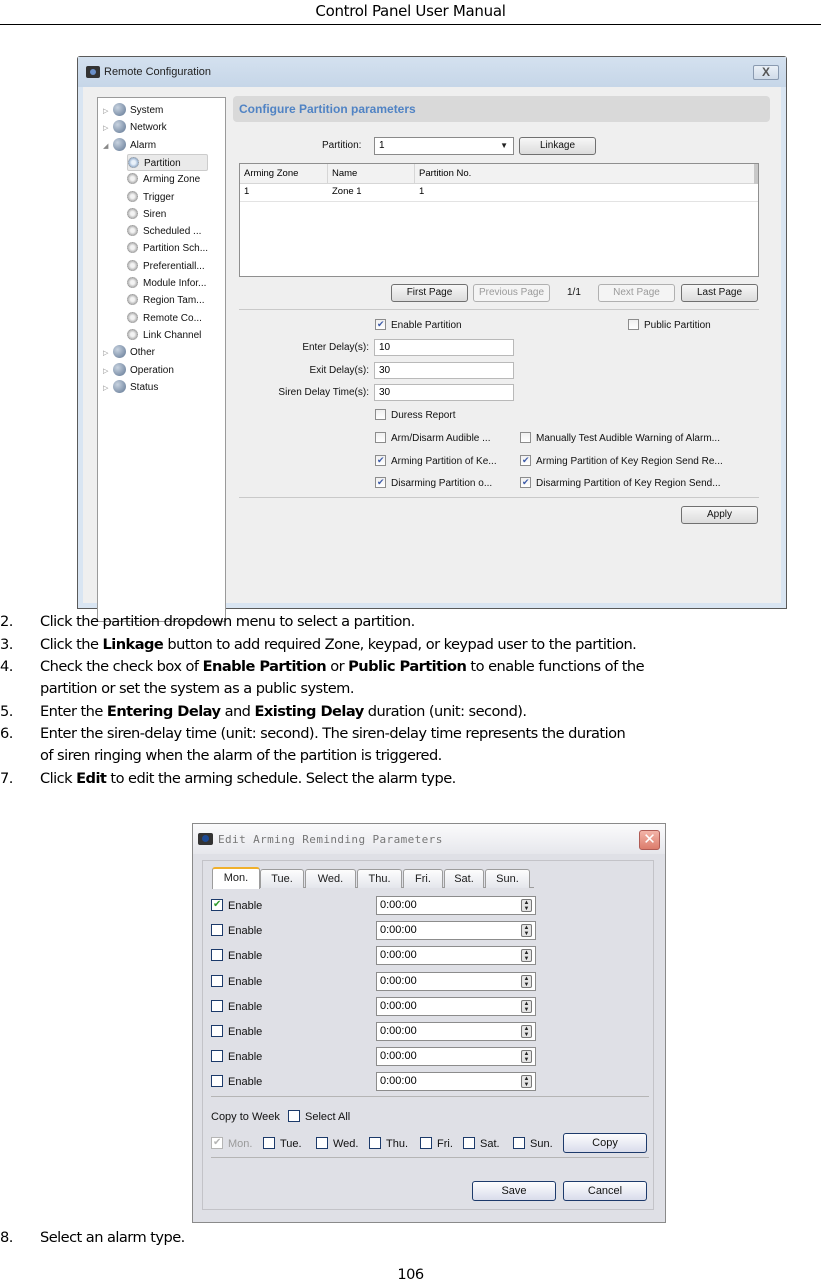 The width and height of the screenshot is (821, 1286). Describe the element at coordinates (444, 146) in the screenshot. I see `partition-dropdown: 1 ▼` at that location.